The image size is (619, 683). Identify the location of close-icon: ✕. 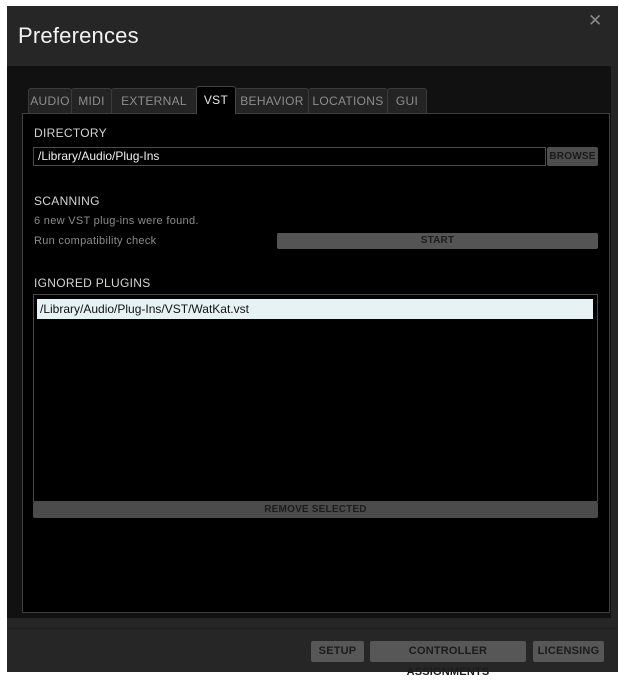
(595, 20).